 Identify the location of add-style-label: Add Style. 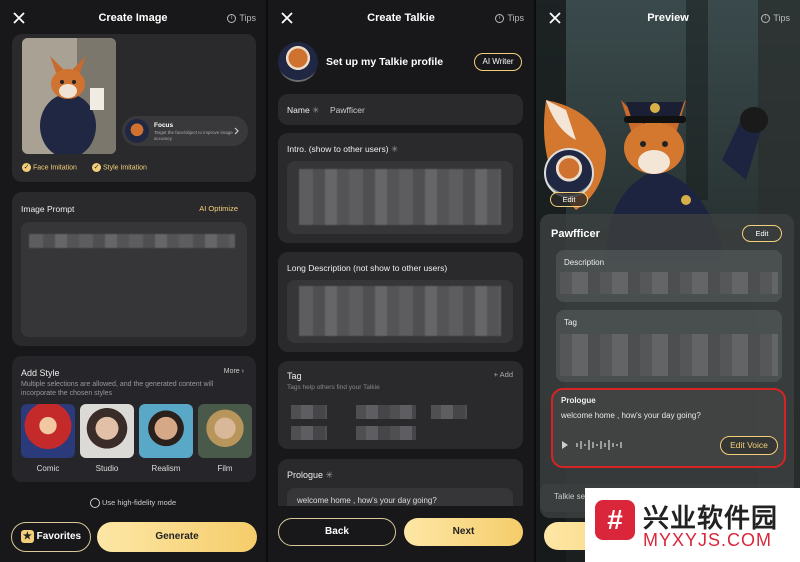
(40, 373).